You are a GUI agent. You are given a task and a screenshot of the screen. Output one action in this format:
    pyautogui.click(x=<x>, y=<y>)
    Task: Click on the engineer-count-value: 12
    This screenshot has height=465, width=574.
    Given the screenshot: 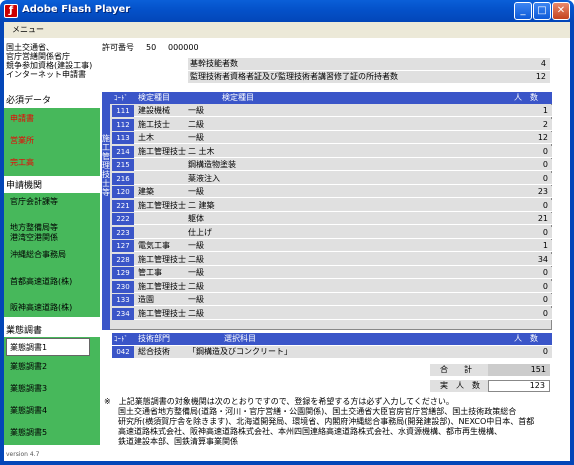 What is the action you would take?
    pyautogui.click(x=541, y=77)
    